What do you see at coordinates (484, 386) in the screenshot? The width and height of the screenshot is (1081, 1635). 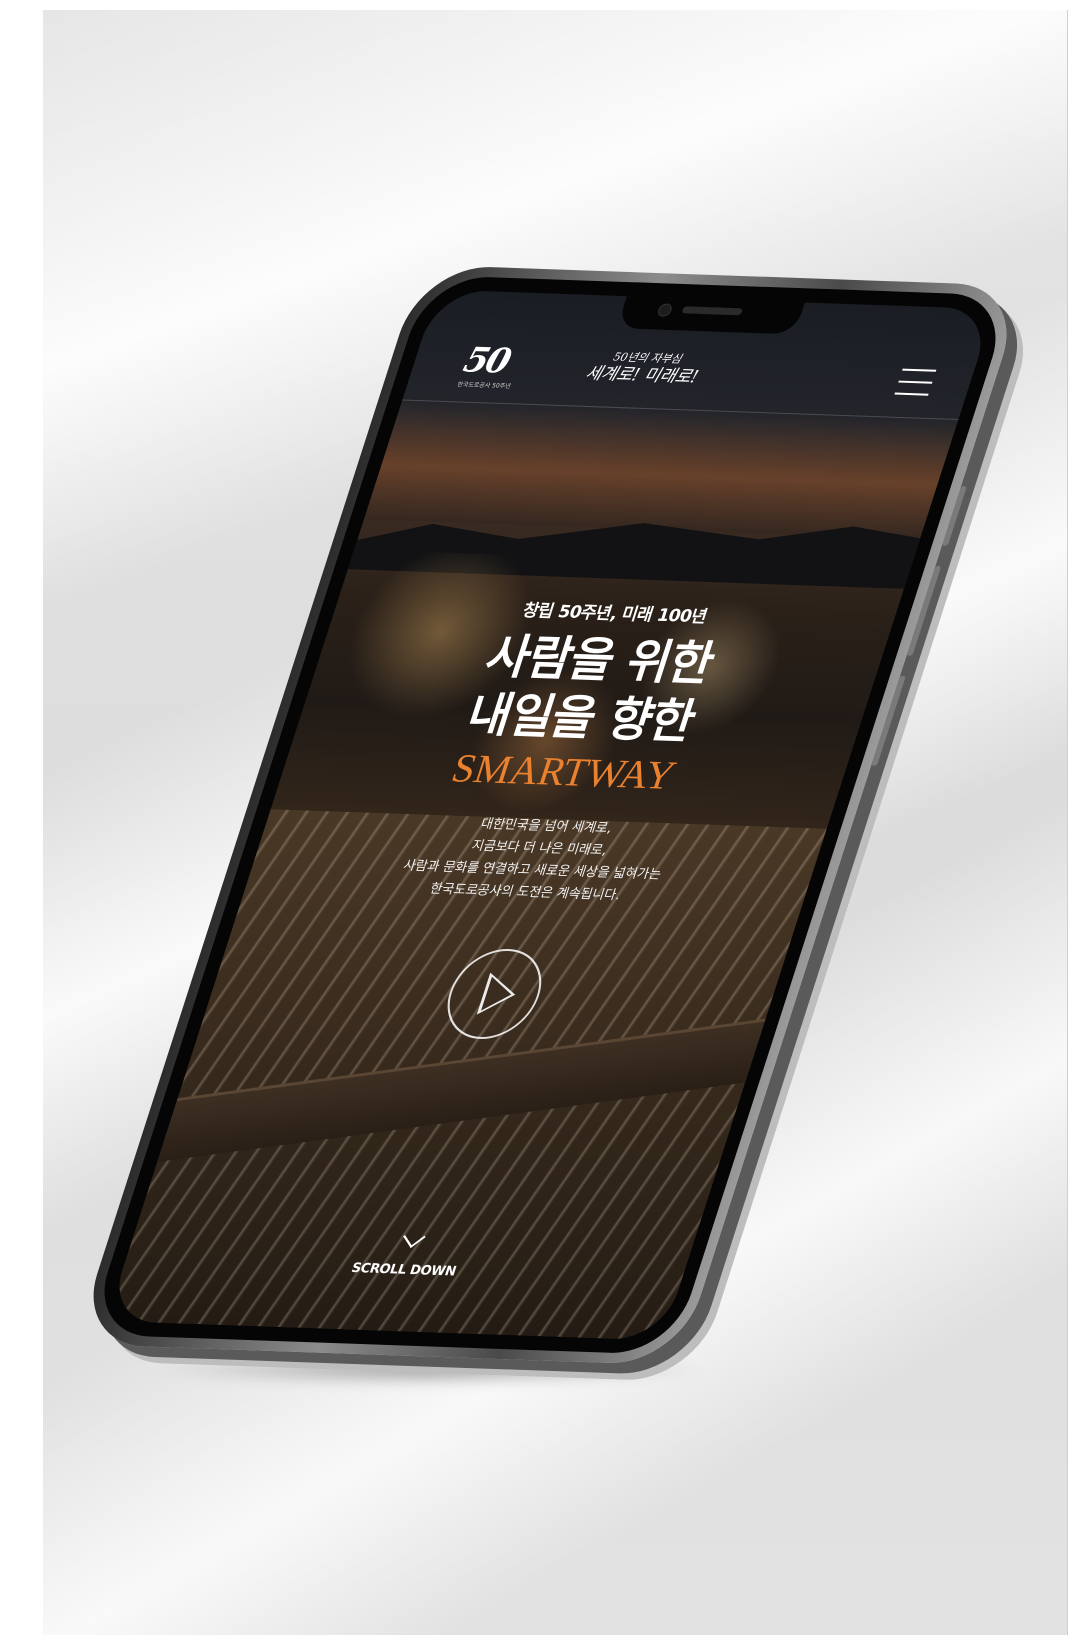 I see `logo-subtitle: 한국도로공사 50주년` at bounding box center [484, 386].